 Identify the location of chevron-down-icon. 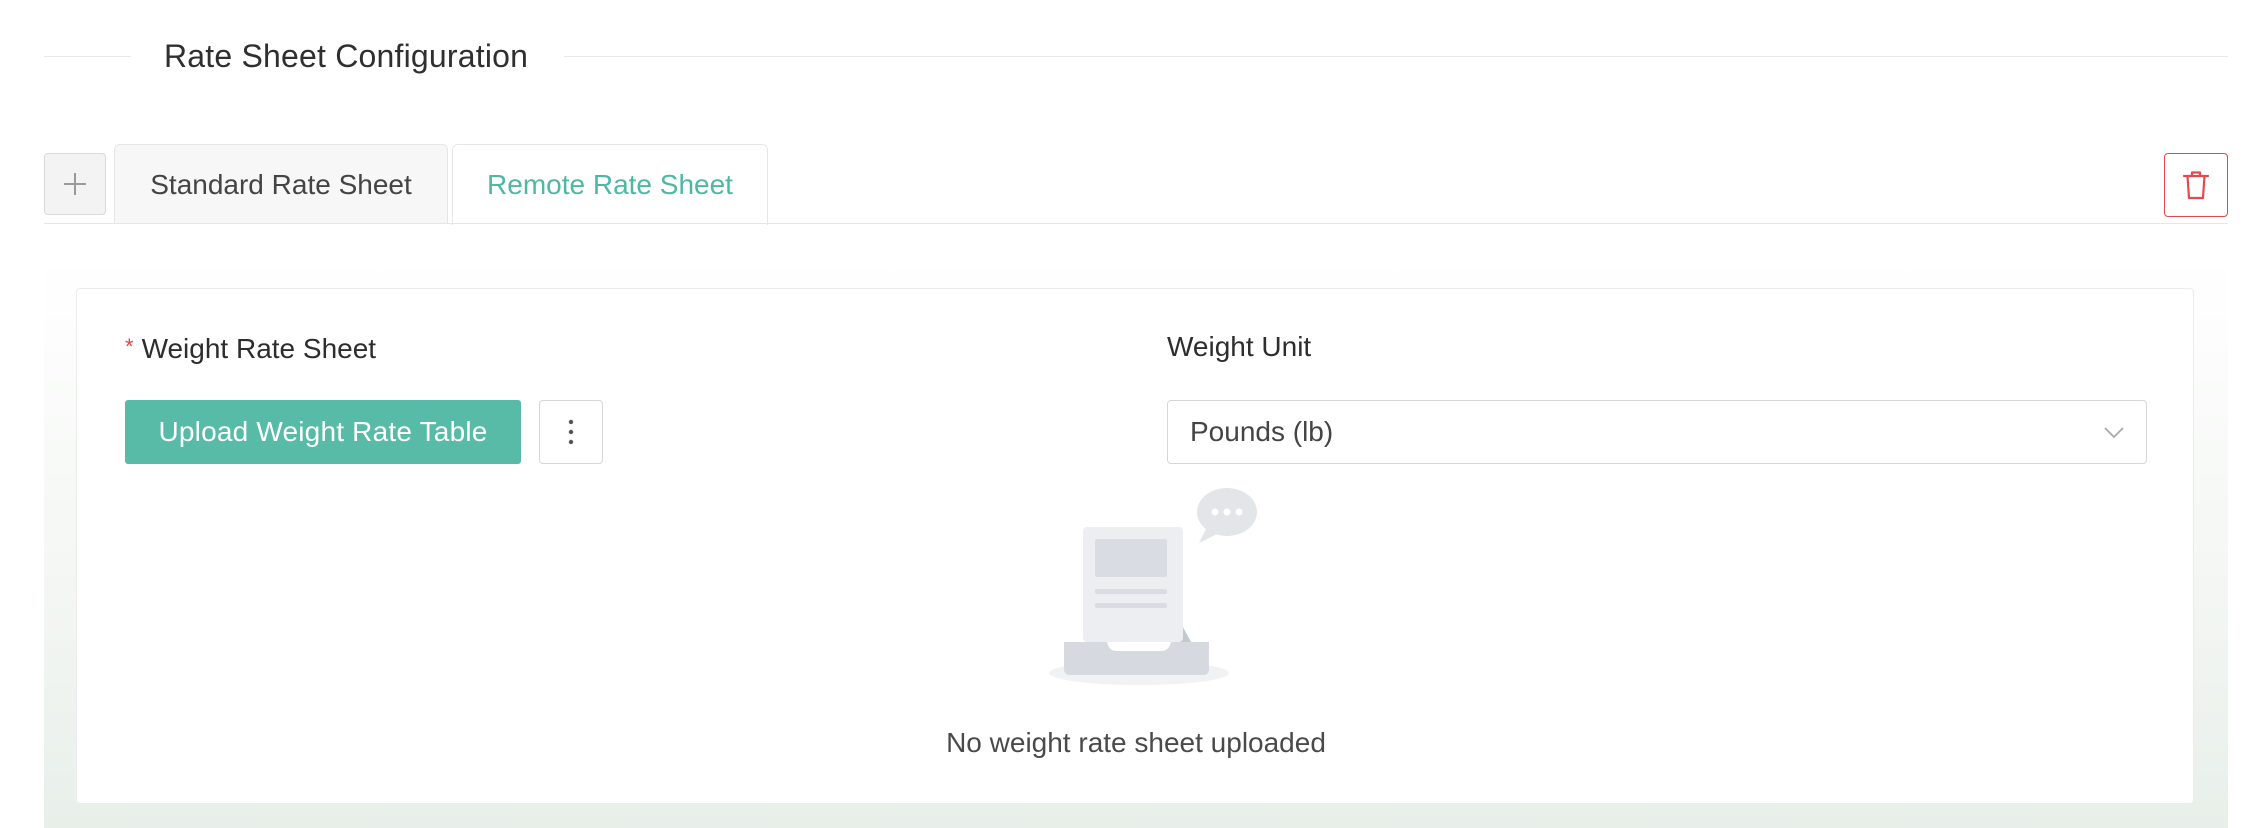
(2114, 433).